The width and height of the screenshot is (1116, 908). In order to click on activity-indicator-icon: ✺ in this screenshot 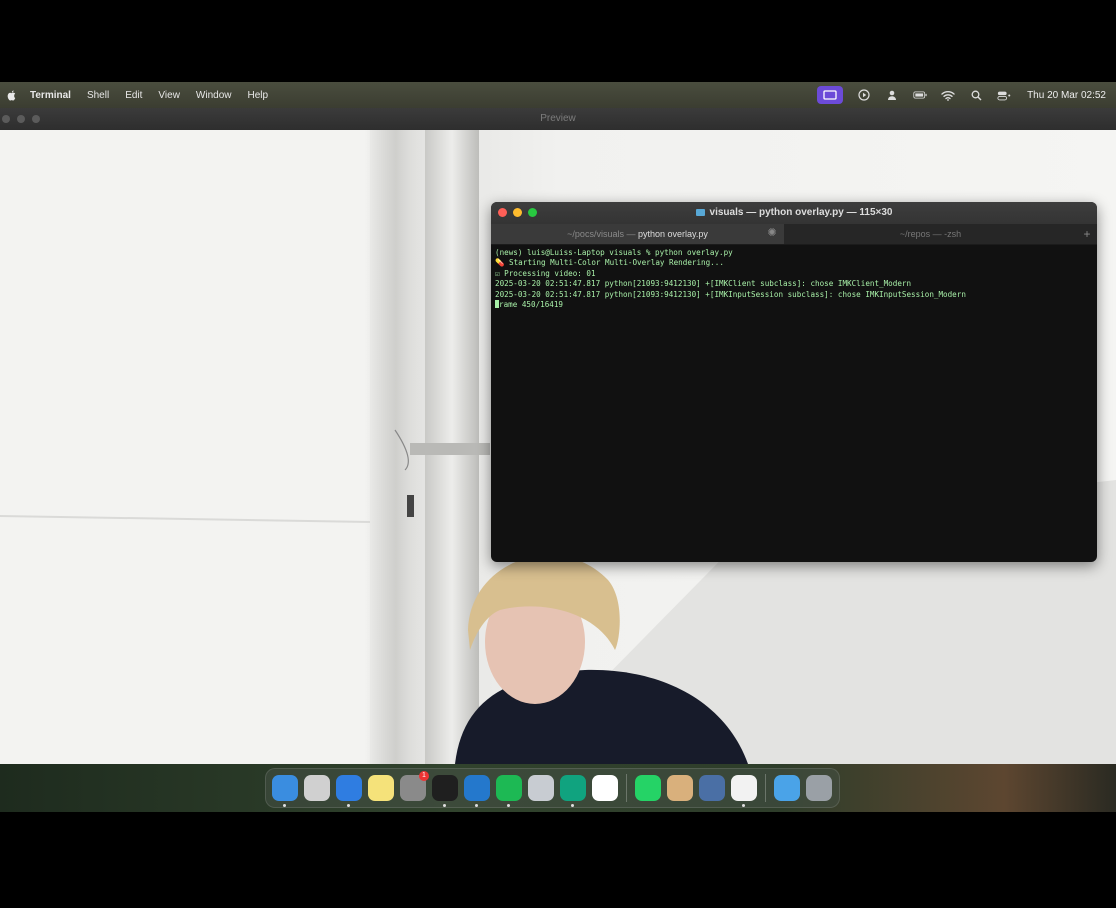, I will do `click(772, 233)`.